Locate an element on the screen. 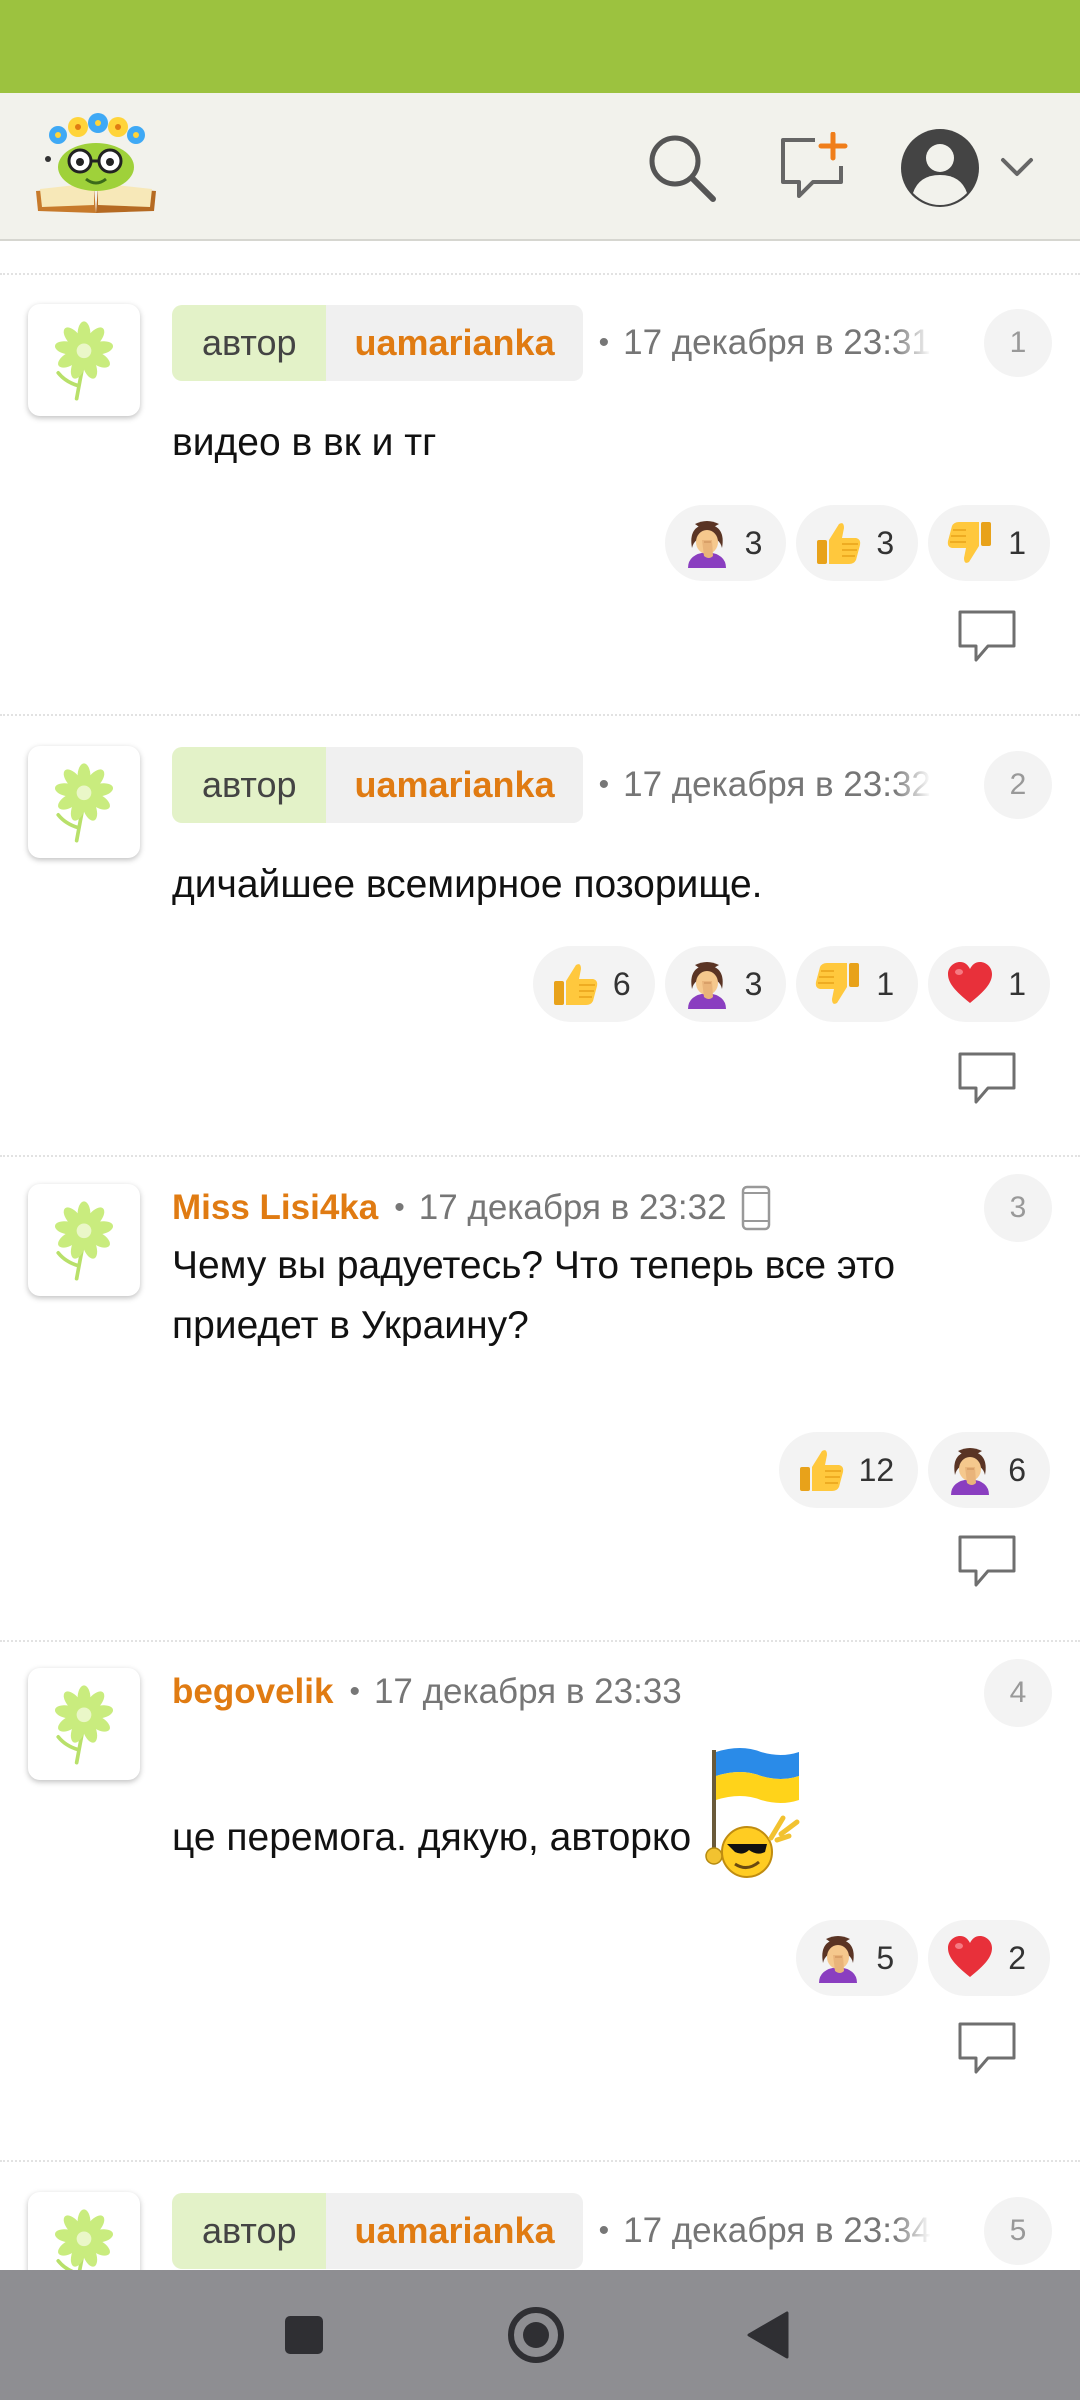 The image size is (1080, 2400). home-circle-icon is located at coordinates (536, 2335).